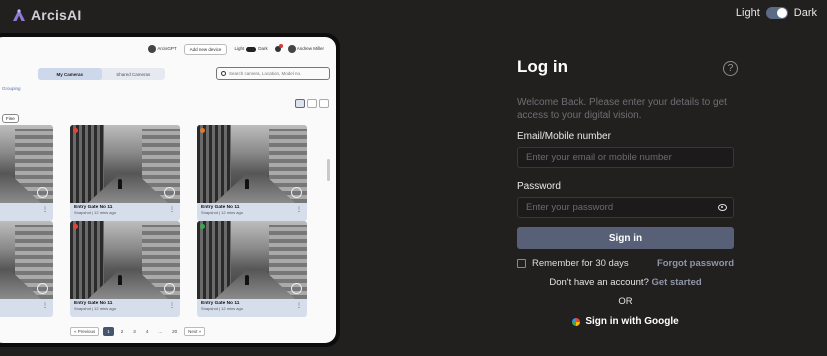 Image resolution: width=827 pixels, height=356 pixels. Describe the element at coordinates (677, 282) in the screenshot. I see `get-started-link: Get started` at that location.